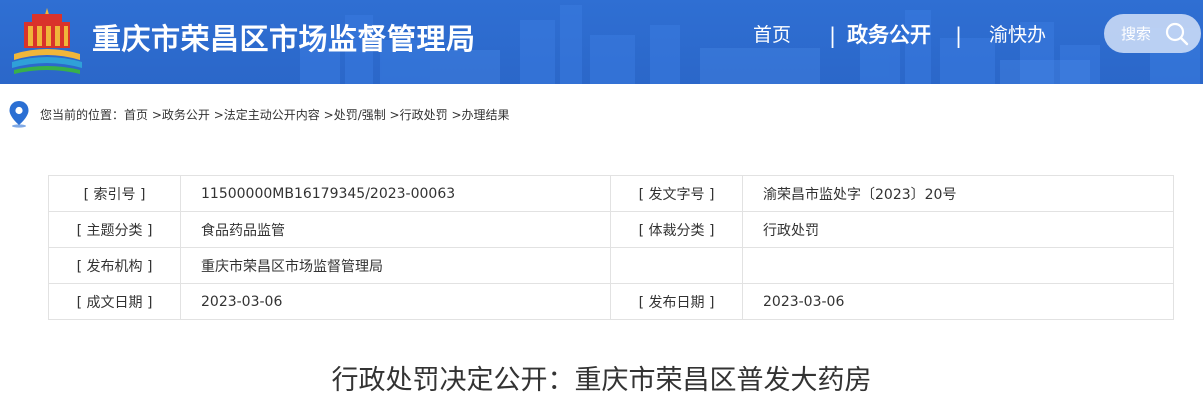 The image size is (1203, 400). Describe the element at coordinates (424, 115) in the screenshot. I see `breadcrumb-item-administrative-penalty: 行政处罚` at that location.